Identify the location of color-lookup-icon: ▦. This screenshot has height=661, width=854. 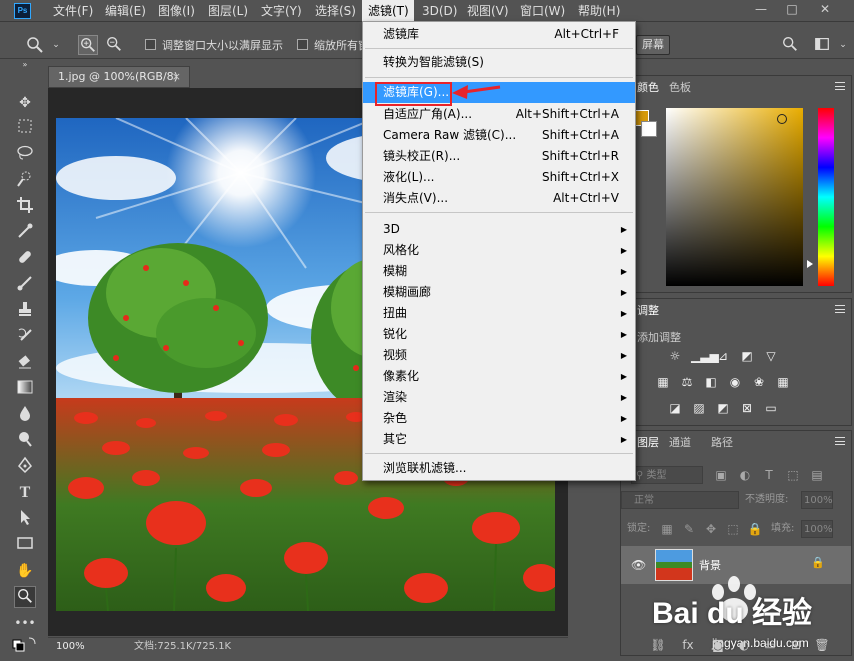
(783, 382).